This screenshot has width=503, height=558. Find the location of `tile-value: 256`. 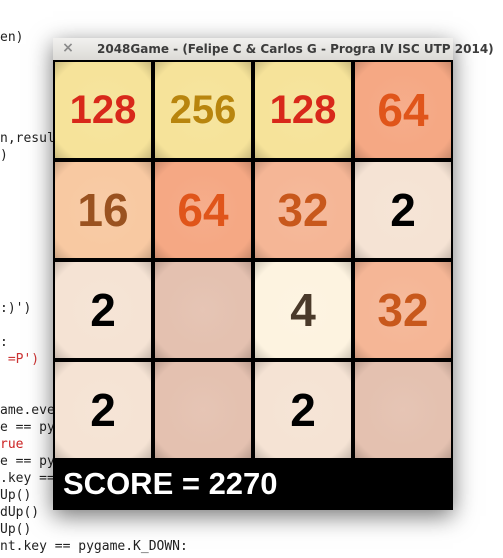

tile-value: 256 is located at coordinates (203, 109).